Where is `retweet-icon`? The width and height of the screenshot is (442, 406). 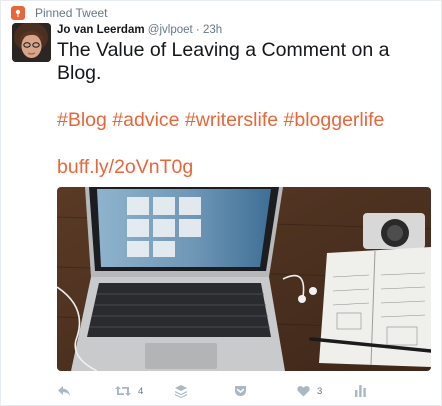
retweet-icon is located at coordinates (123, 391).